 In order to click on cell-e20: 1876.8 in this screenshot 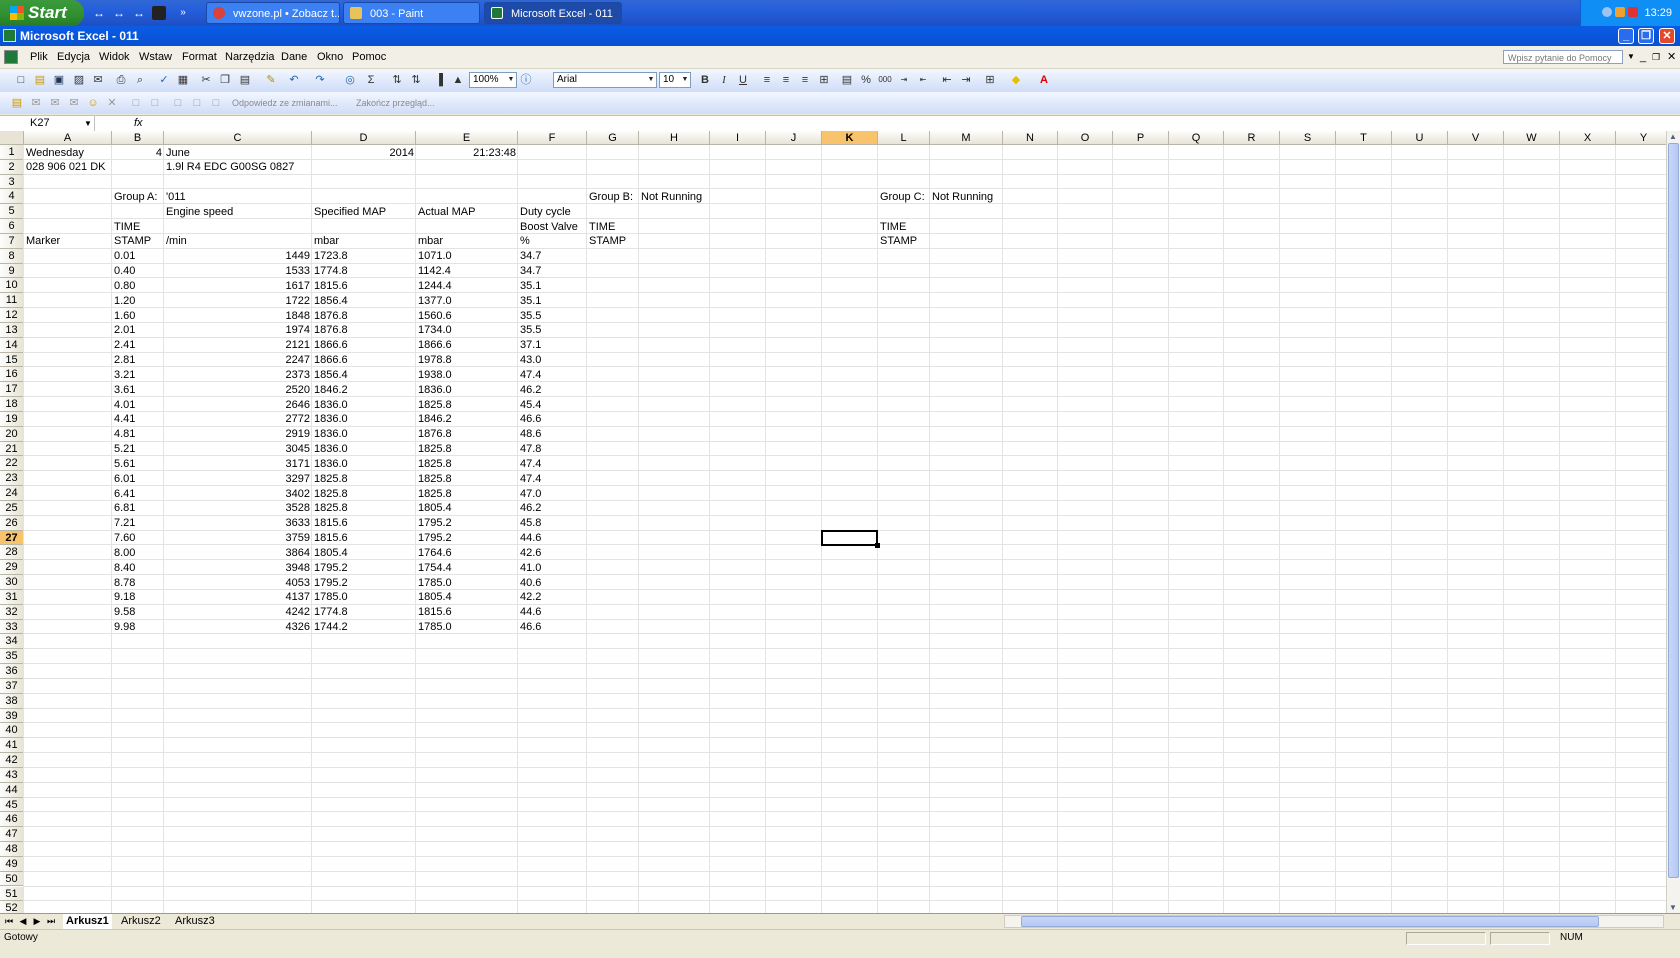, I will do `click(435, 434)`.